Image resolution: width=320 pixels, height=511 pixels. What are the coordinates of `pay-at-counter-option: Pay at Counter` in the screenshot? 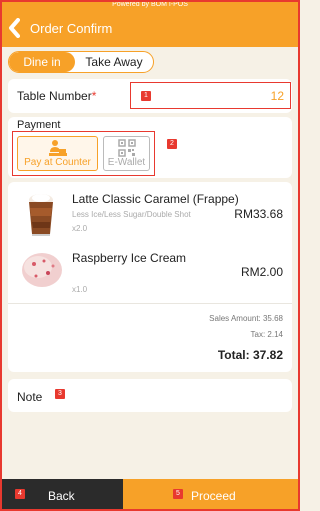 It's located at (57, 153).